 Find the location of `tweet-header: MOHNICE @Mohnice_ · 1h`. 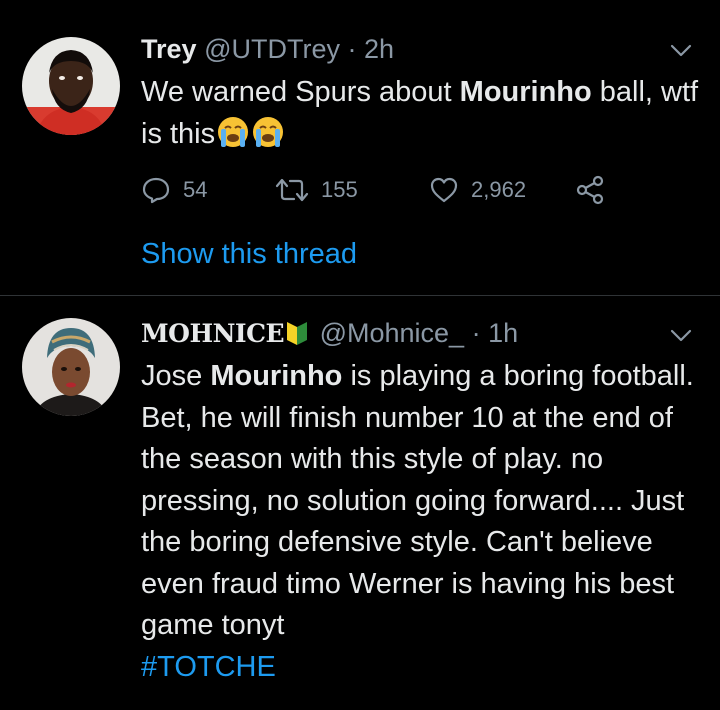

tweet-header: MOHNICE @Mohnice_ · 1h is located at coordinates (329, 333).